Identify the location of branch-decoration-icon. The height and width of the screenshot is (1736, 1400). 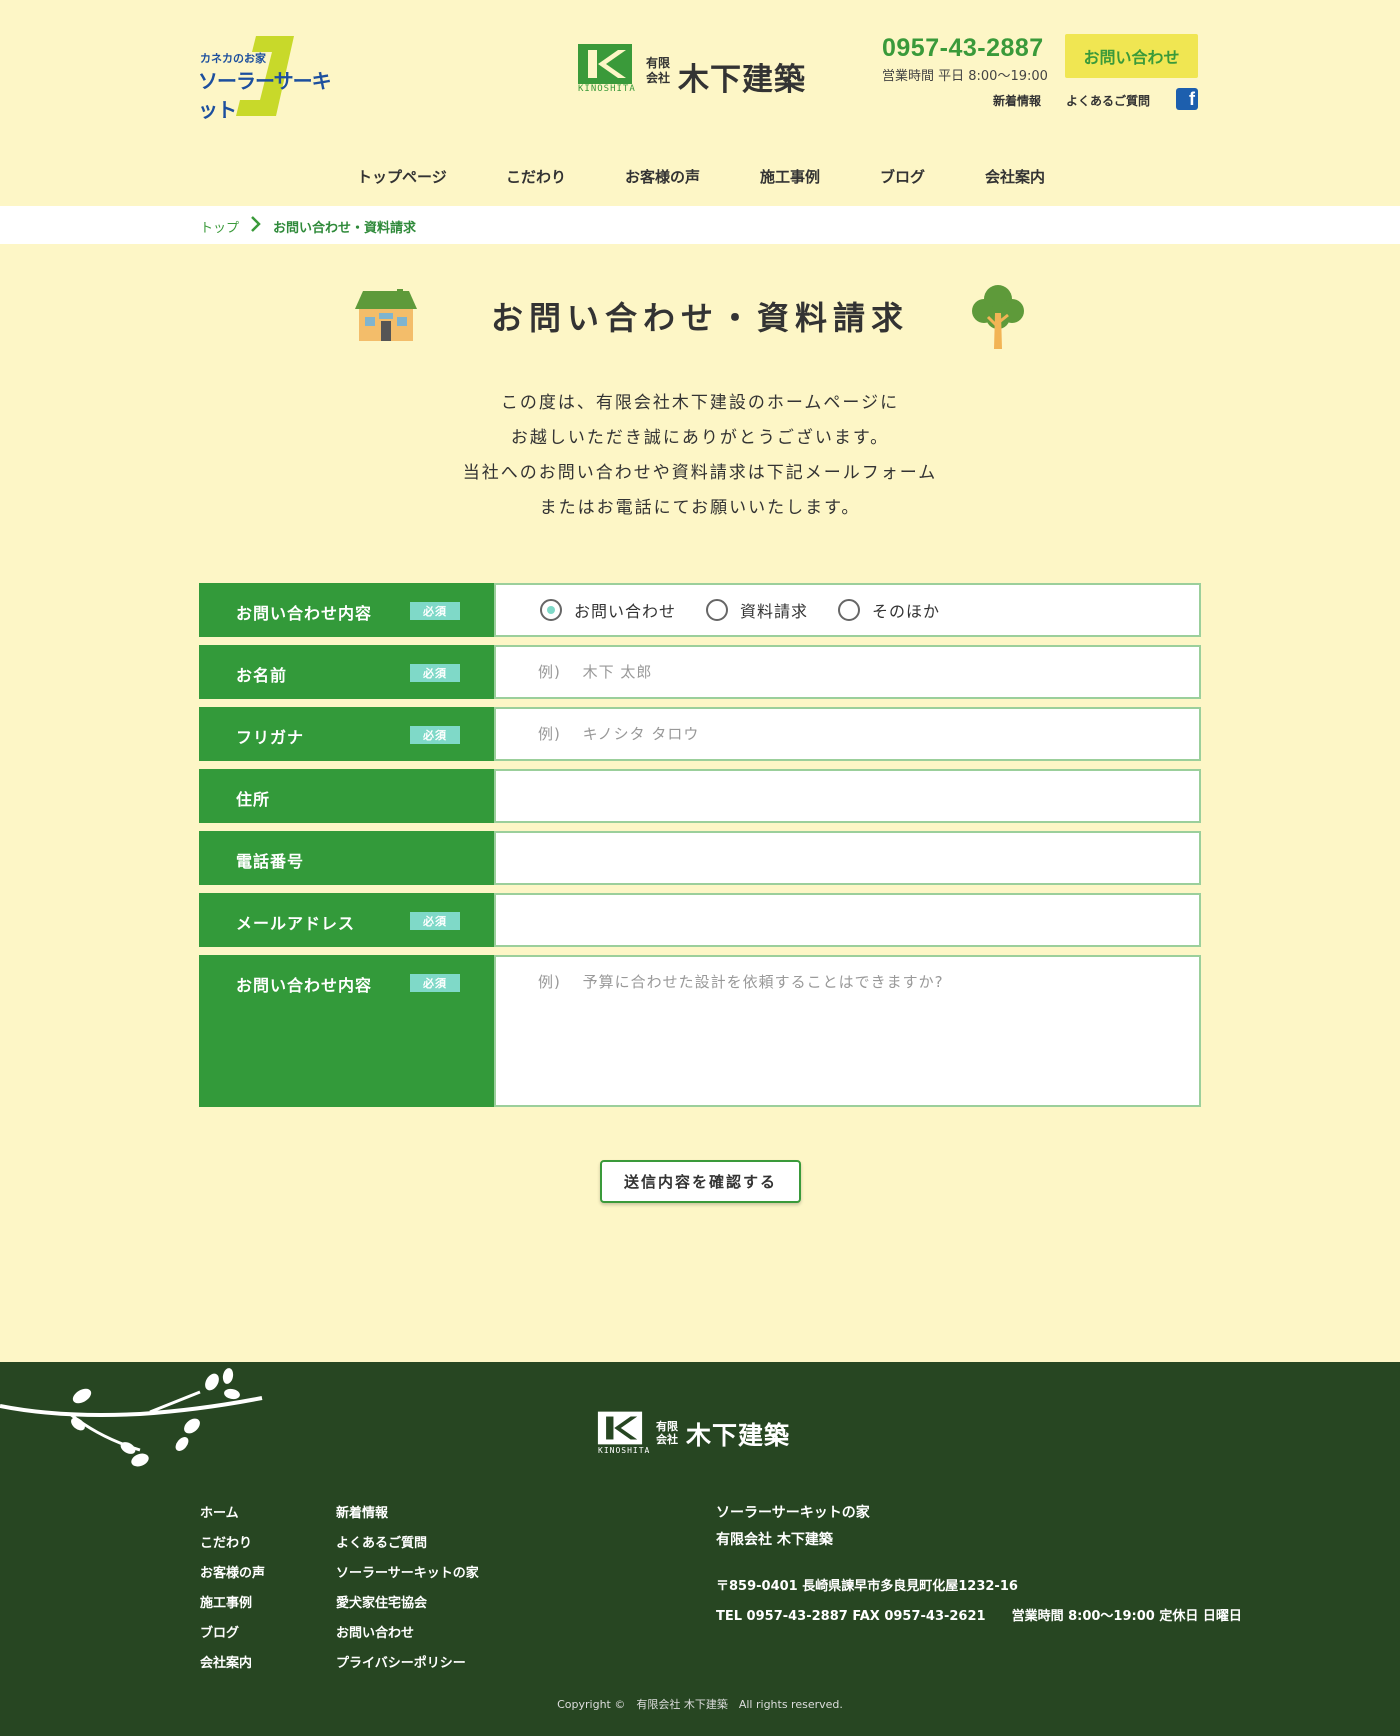
(131, 1417).